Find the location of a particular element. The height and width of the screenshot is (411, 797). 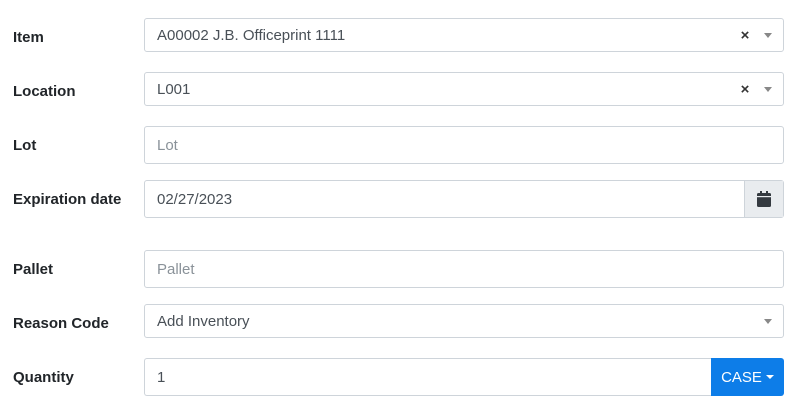

unit-dropdown-button: CASE is located at coordinates (747, 377).